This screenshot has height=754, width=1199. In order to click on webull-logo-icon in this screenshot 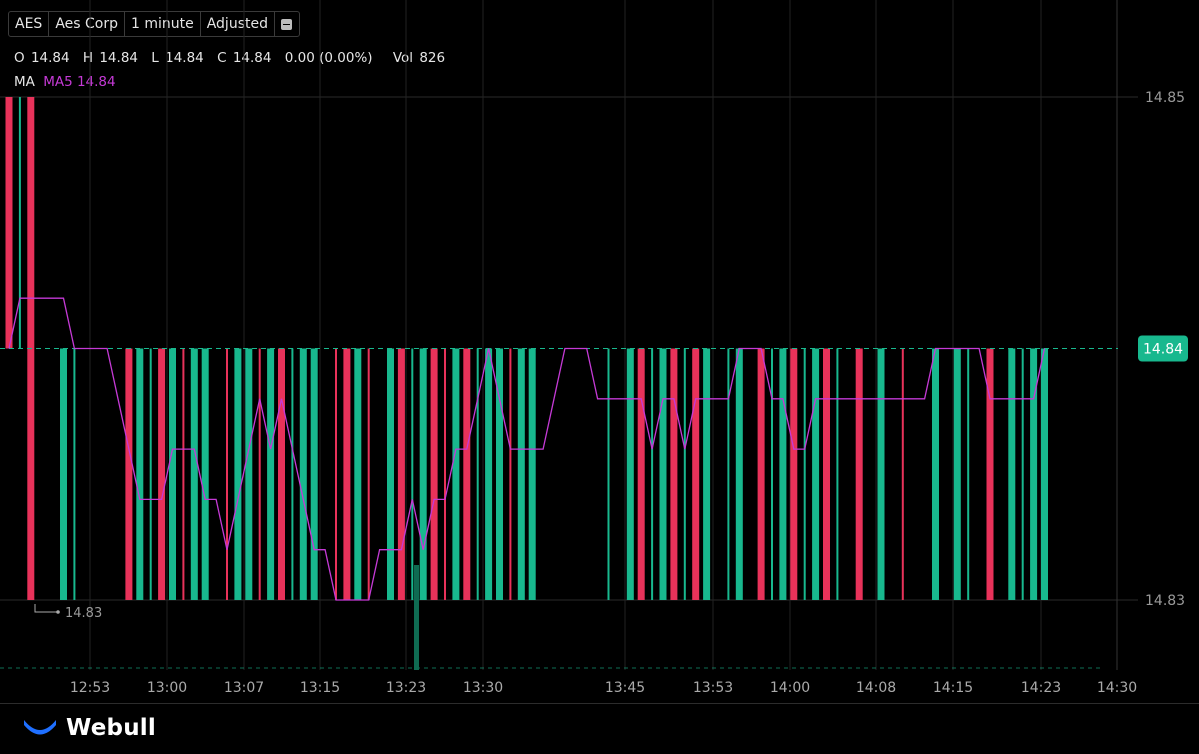, I will do `click(40, 727)`.